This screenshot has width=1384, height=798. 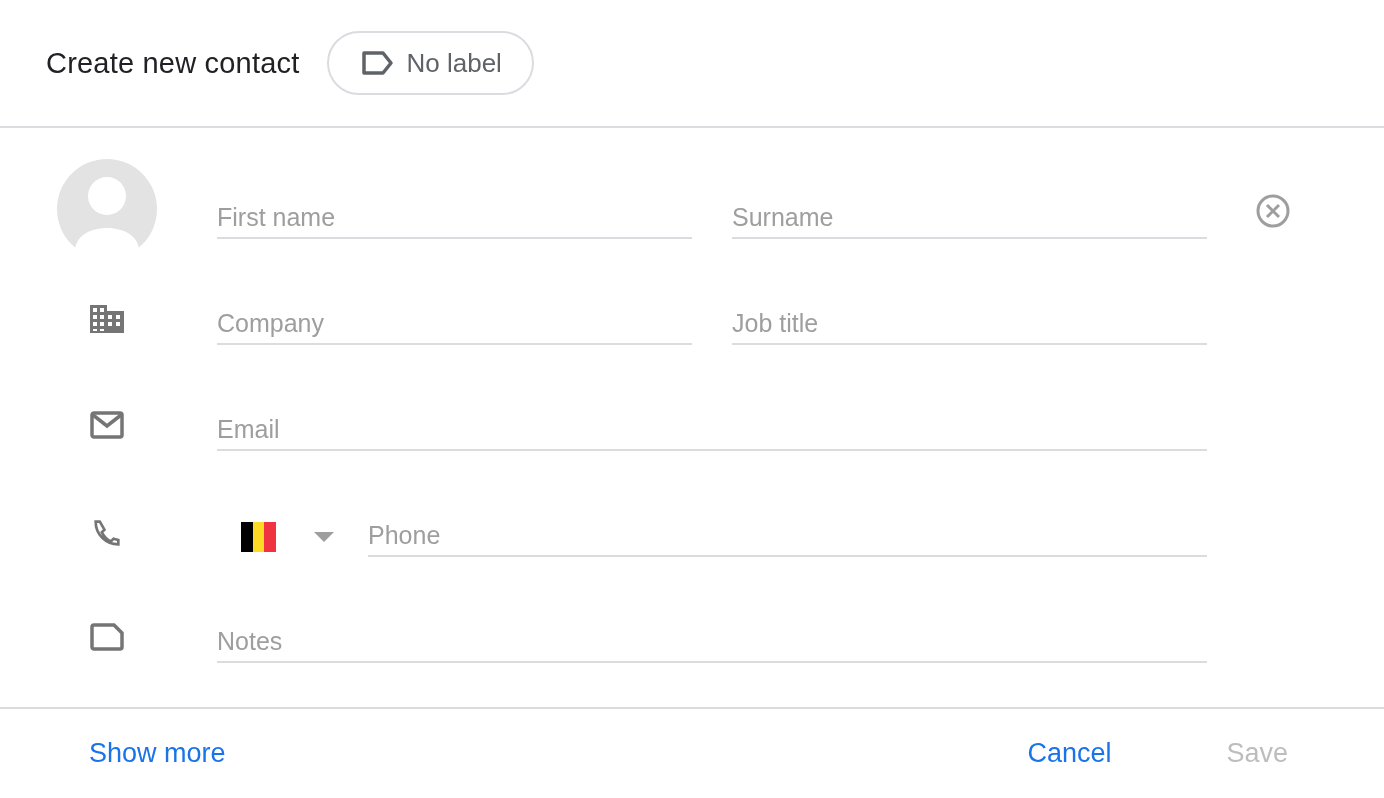 What do you see at coordinates (712, 642) in the screenshot?
I see `input-field: Notes` at bounding box center [712, 642].